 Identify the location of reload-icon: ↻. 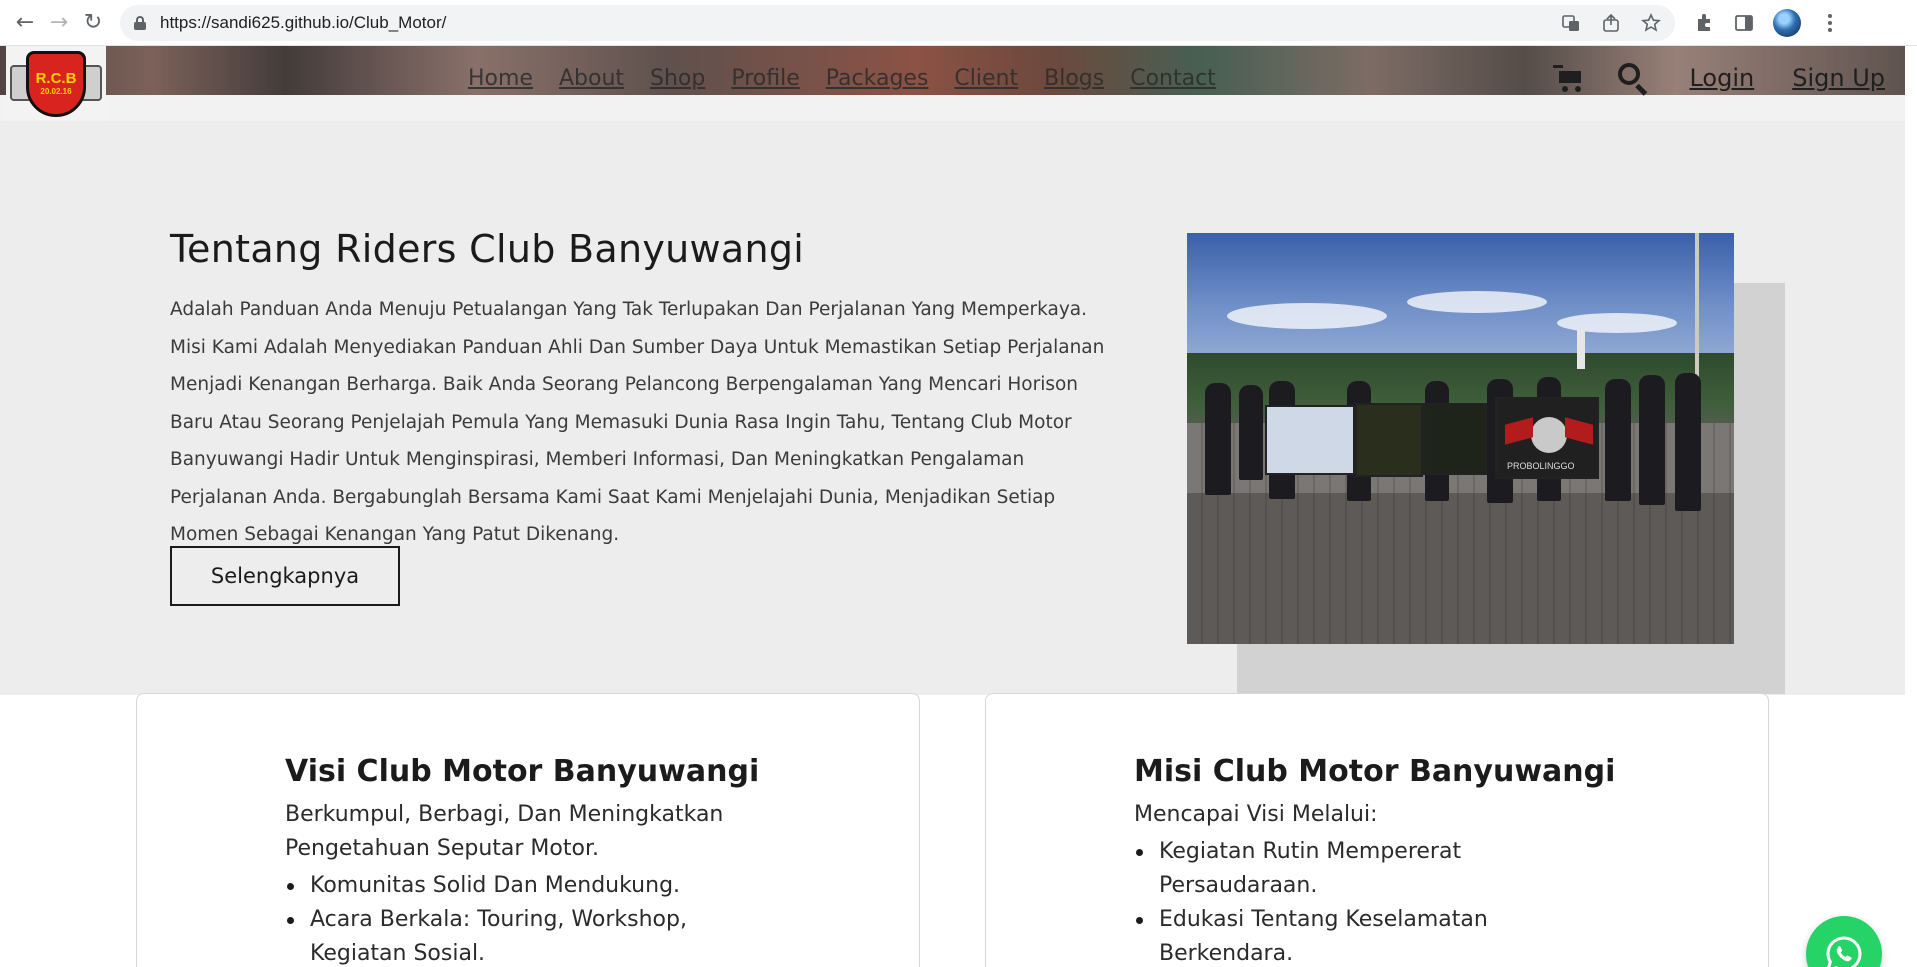
(93, 23).